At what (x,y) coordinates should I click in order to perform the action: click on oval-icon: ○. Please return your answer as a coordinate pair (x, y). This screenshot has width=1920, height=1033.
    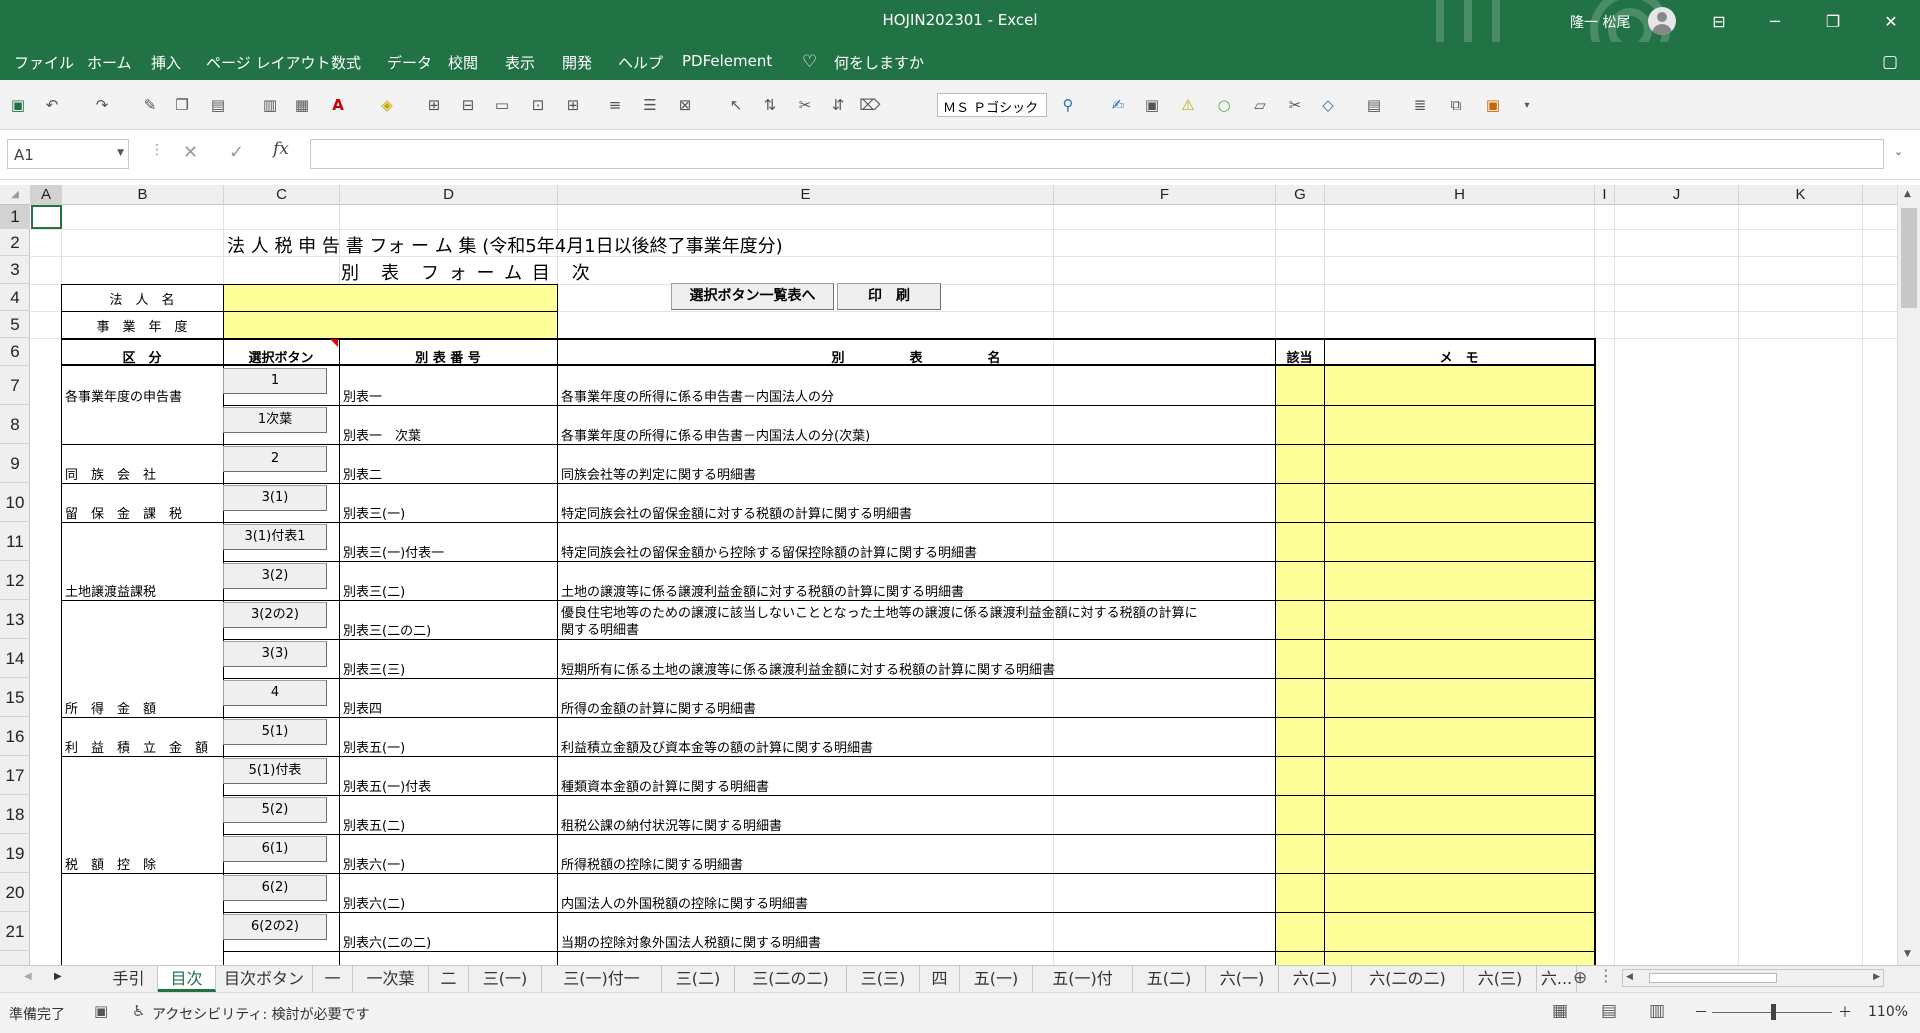
    Looking at the image, I should click on (1224, 105).